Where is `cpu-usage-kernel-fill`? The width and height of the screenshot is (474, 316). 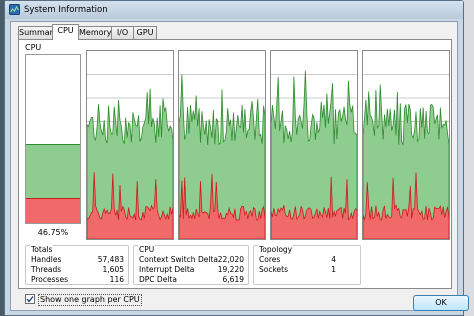
cpu-usage-kernel-fill is located at coordinates (53, 210).